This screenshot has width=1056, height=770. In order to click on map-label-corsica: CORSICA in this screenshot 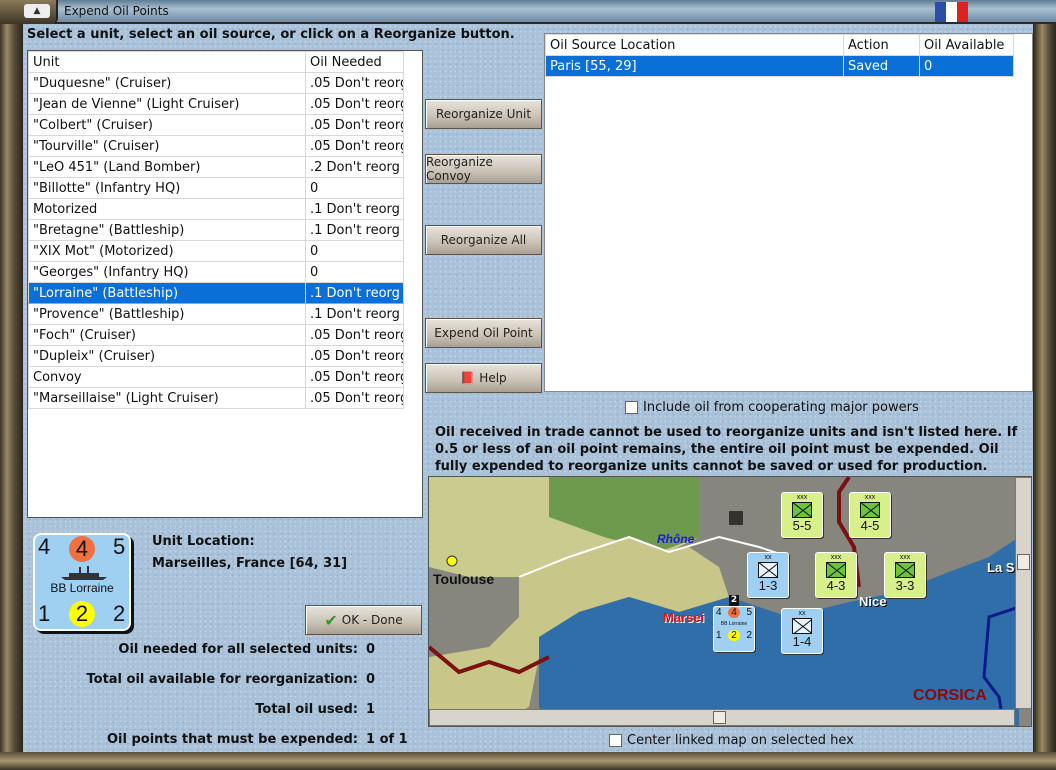, I will do `click(950, 695)`.